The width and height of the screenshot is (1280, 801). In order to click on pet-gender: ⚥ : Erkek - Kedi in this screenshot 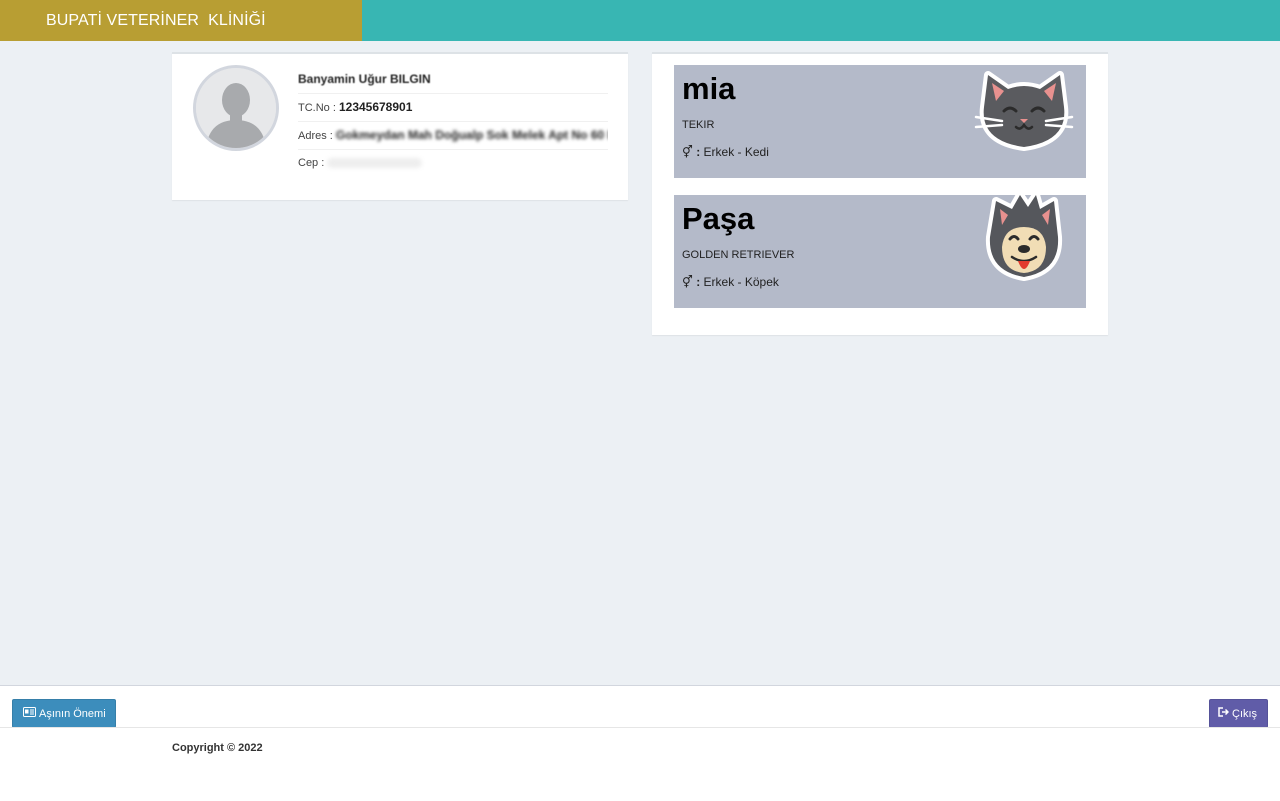, I will do `click(725, 152)`.